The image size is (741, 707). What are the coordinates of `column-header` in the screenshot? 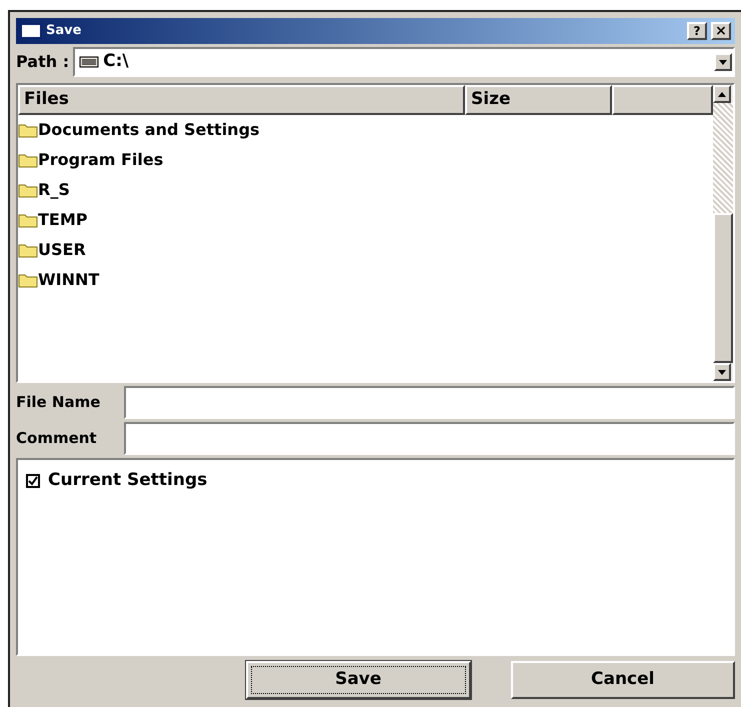 It's located at (662, 100).